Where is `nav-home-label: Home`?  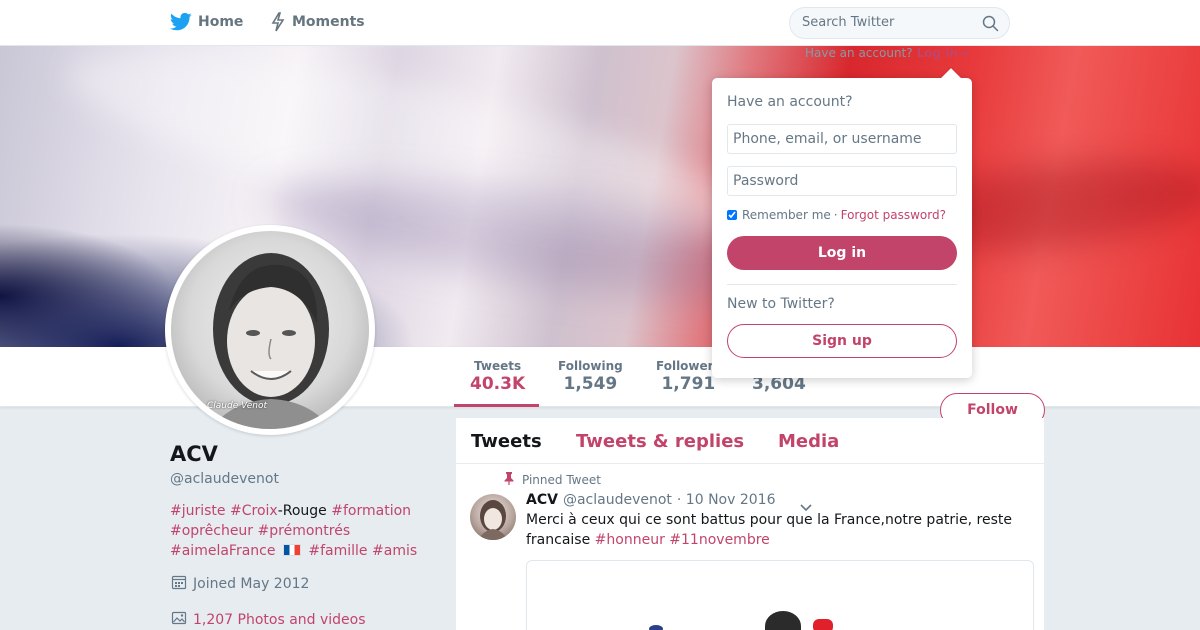 nav-home-label: Home is located at coordinates (221, 22).